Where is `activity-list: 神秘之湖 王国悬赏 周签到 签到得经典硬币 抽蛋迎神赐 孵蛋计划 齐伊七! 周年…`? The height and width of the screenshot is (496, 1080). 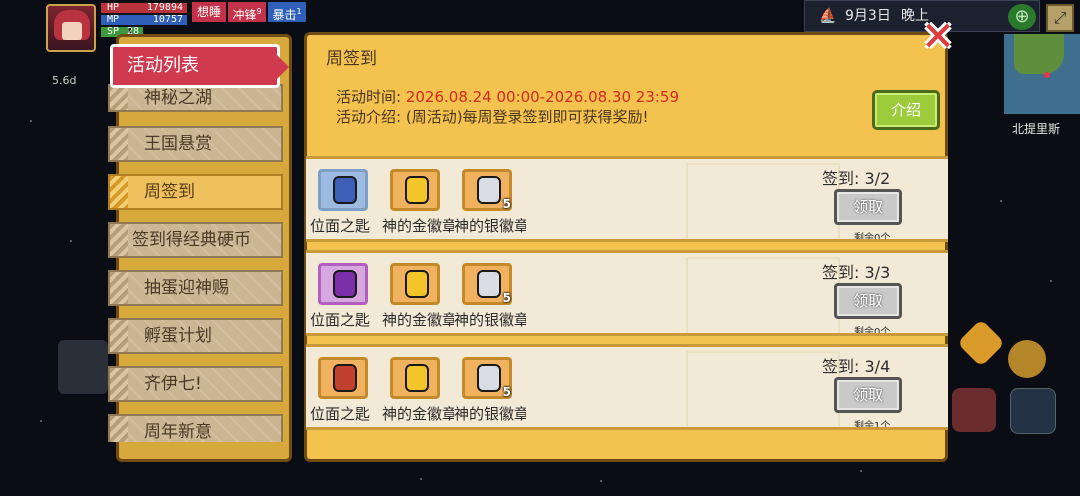 activity-list: 神秘之湖 王国悬赏 周签到 签到得经典硬币 抽蛋迎神赐 孵蛋计划 齐伊七! 周年… is located at coordinates (198, 262).